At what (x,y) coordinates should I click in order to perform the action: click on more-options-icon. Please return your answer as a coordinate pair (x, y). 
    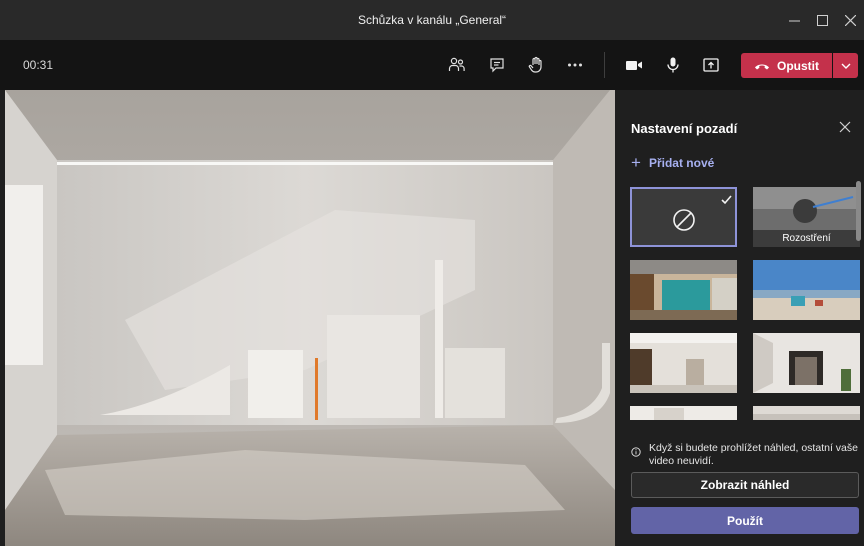
    Looking at the image, I should click on (575, 65).